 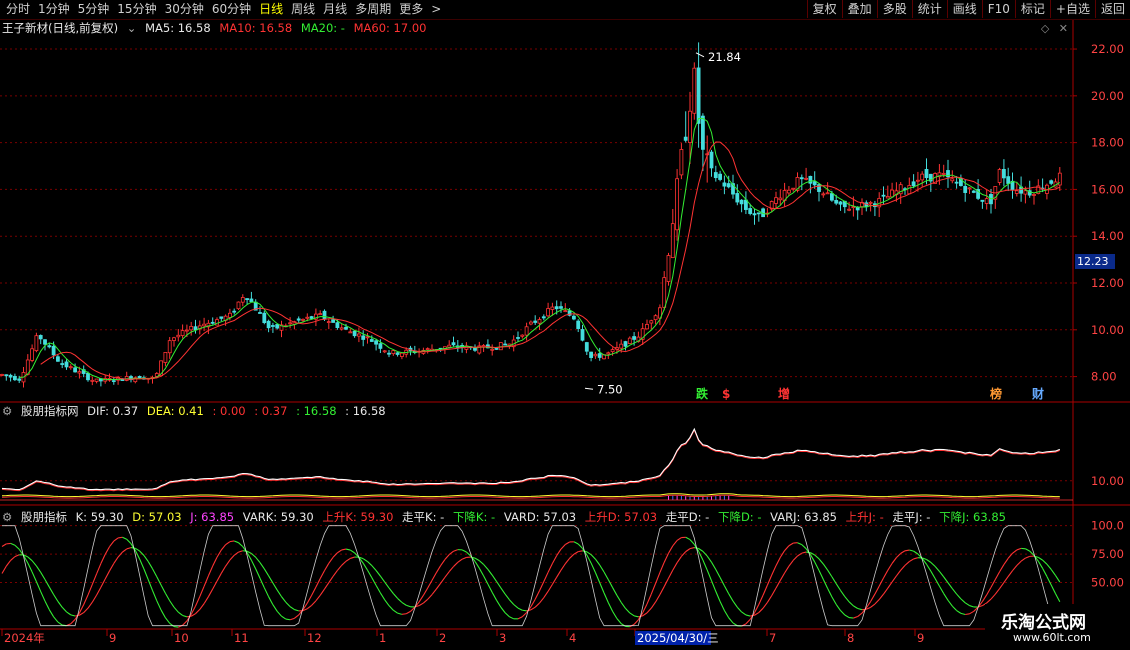 I want to click on macd-title: 股朋指标网, so click(x=50, y=411).